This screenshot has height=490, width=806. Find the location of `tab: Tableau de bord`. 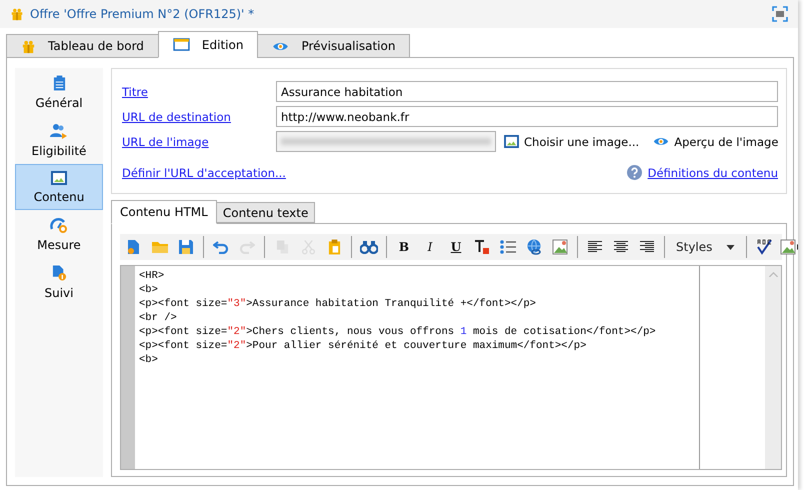

tab: Tableau de bord is located at coordinates (82, 46).